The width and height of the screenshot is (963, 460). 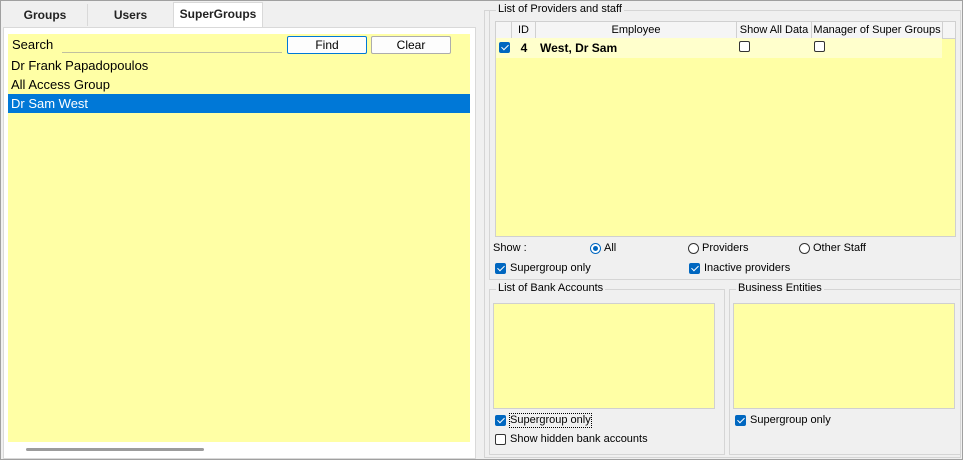 I want to click on business-entities-group-title: Business Entities, so click(x=780, y=288).